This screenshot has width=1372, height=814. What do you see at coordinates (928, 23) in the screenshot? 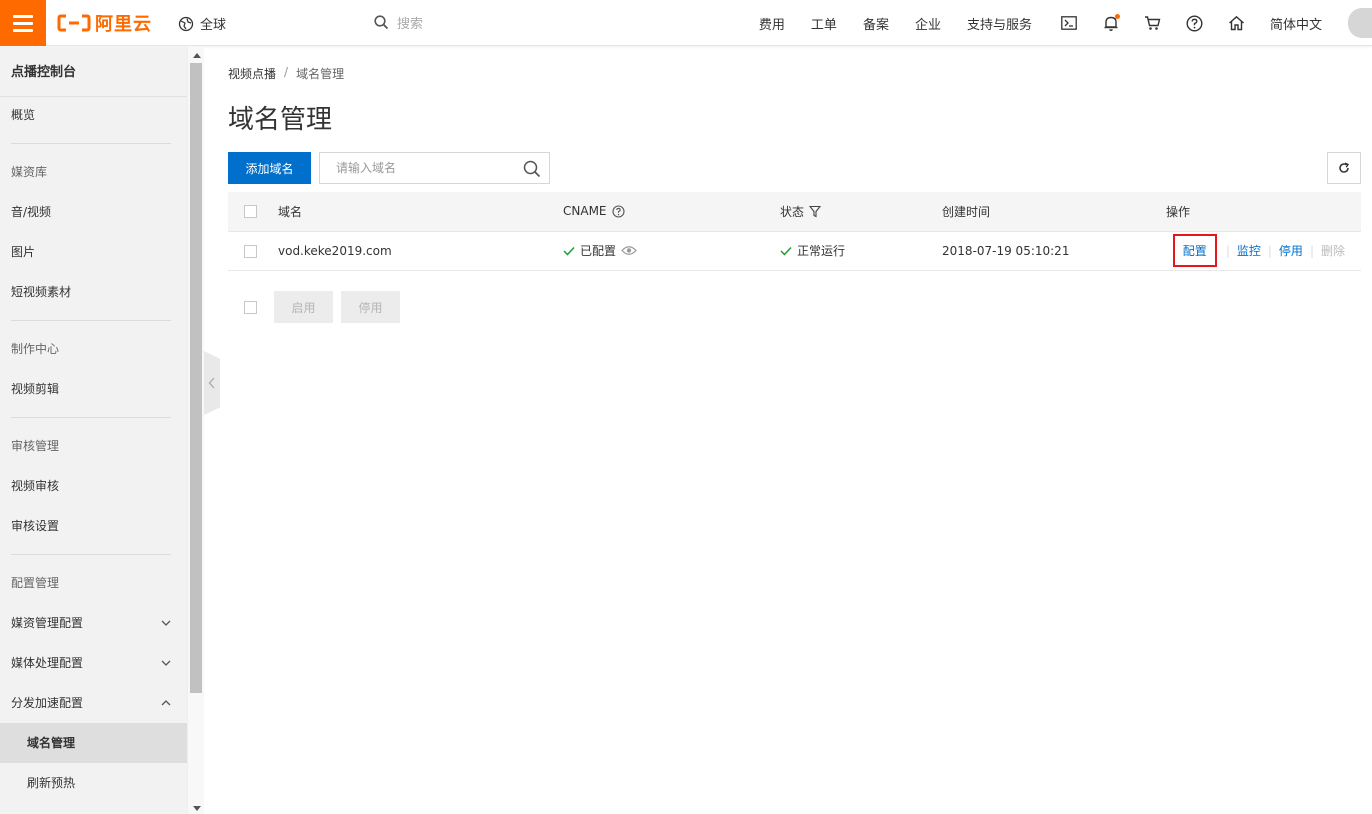
I see `nav-link-enterprise: 企业` at bounding box center [928, 23].